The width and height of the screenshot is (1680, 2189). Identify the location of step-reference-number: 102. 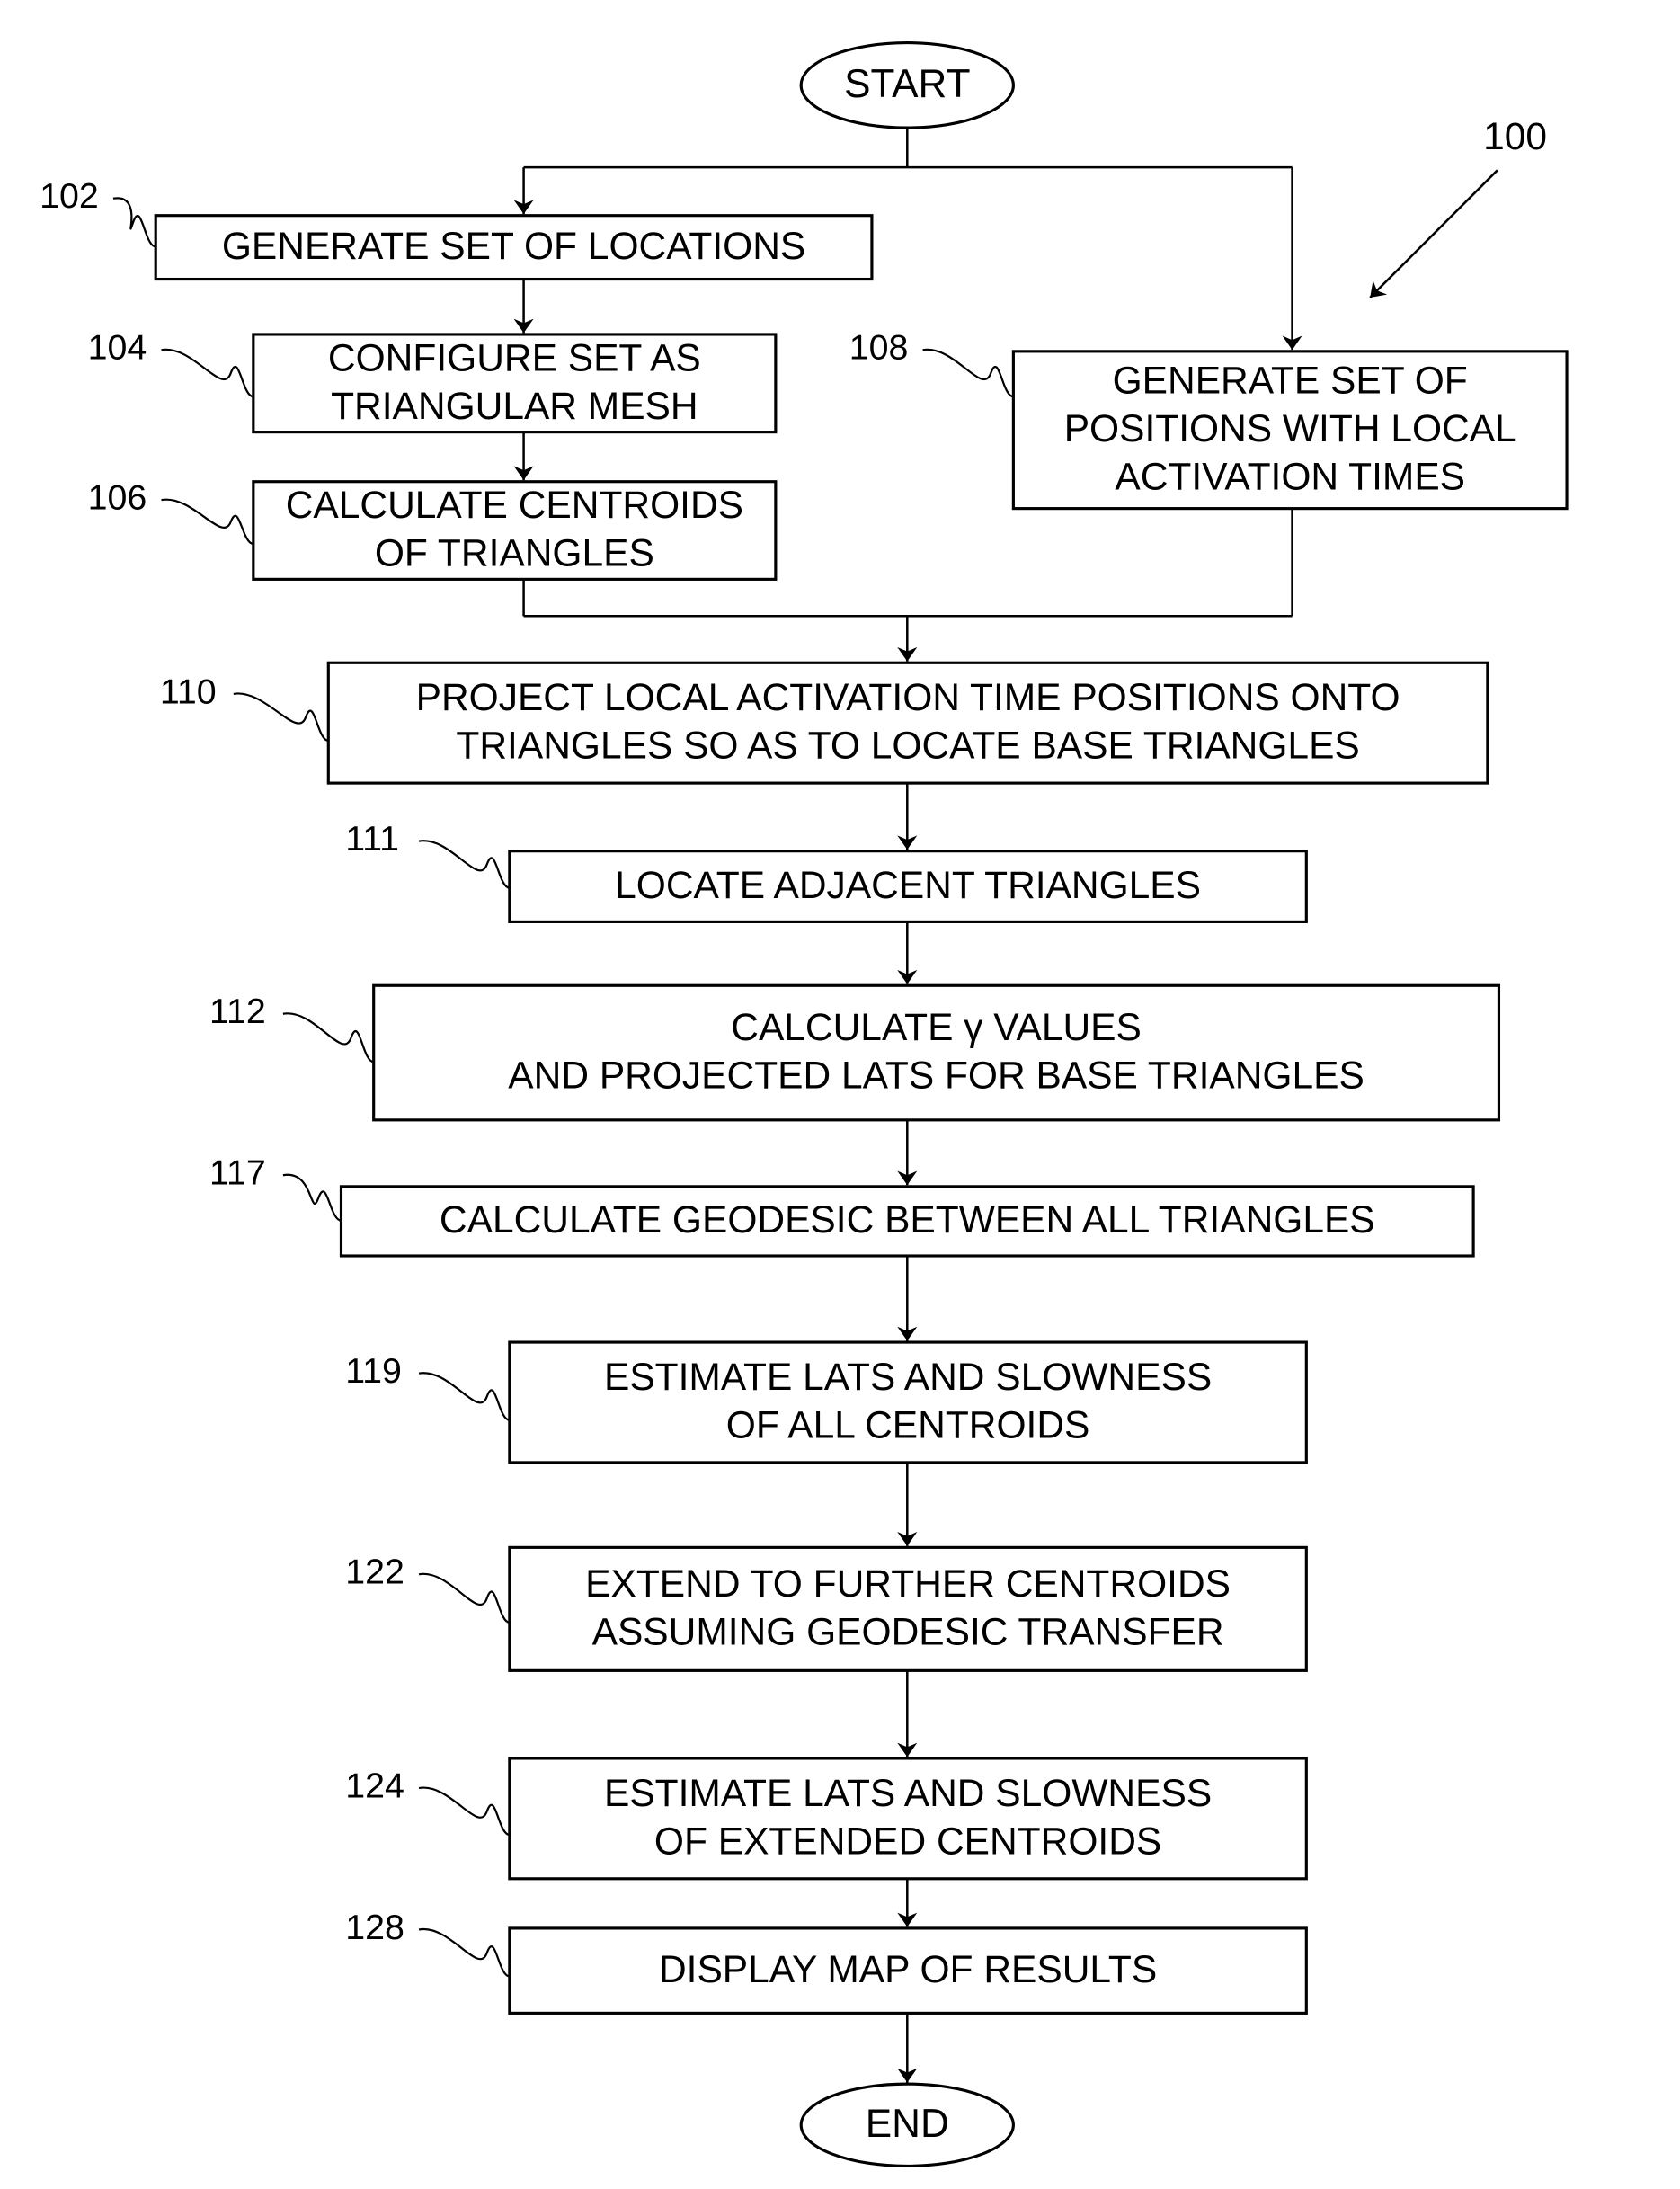
(69, 196).